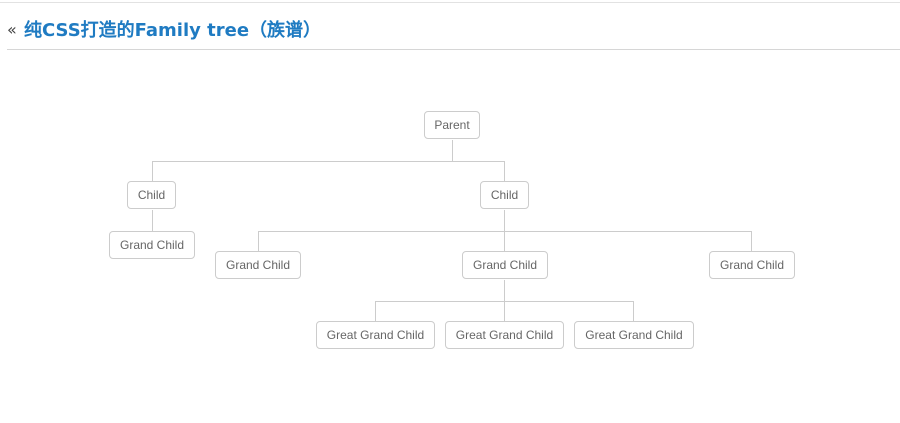 Image resolution: width=900 pixels, height=423 pixels. I want to click on tree-node-parent: Parent, so click(452, 125).